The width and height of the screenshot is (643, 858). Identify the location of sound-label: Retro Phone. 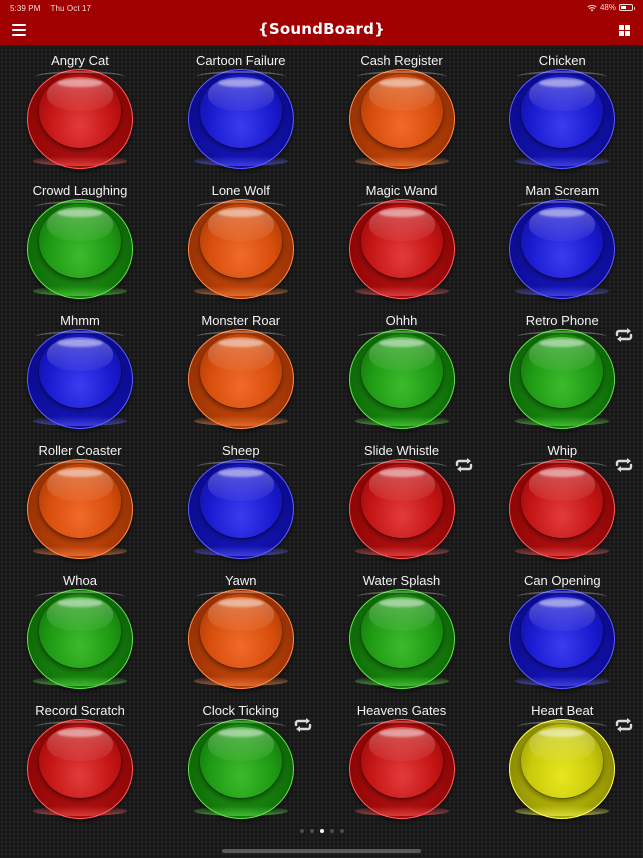
(562, 320).